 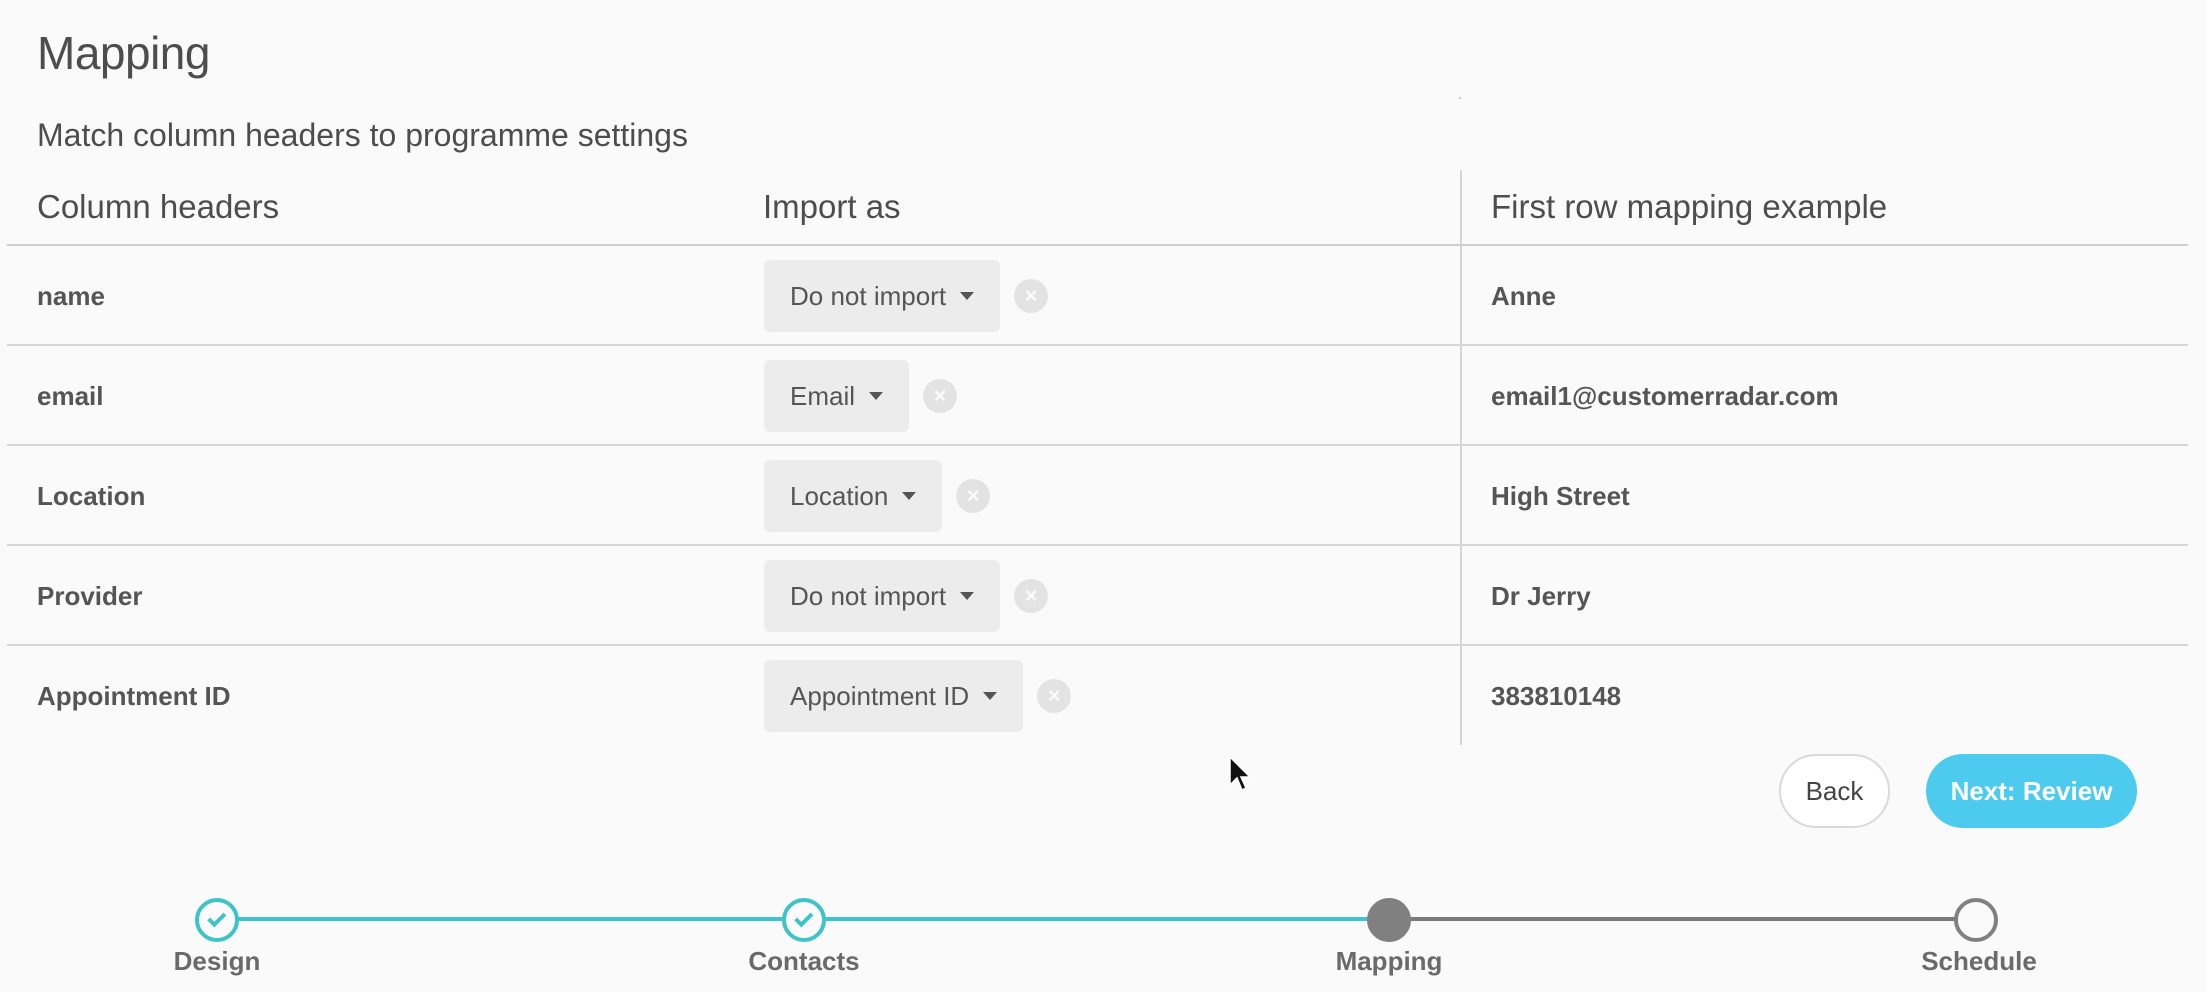 What do you see at coordinates (1834, 791) in the screenshot?
I see `back-button: Back` at bounding box center [1834, 791].